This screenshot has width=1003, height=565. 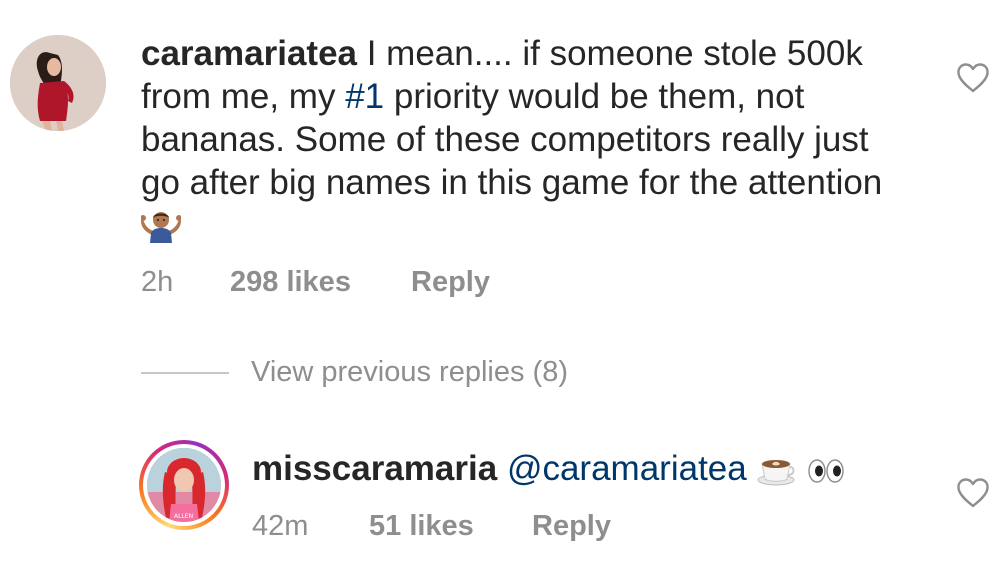 What do you see at coordinates (374, 468) in the screenshot?
I see `reply-username: misscaramaria` at bounding box center [374, 468].